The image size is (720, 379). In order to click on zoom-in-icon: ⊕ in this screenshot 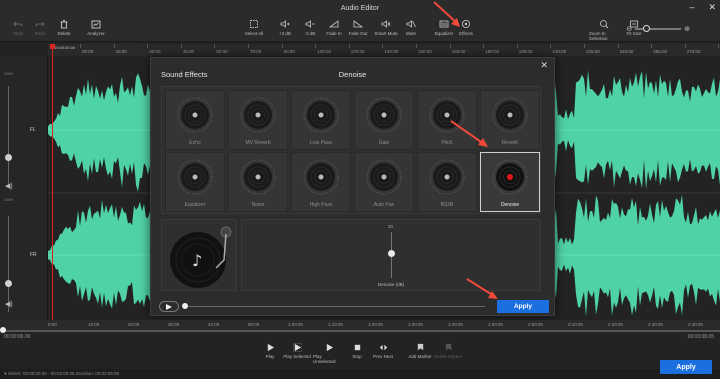, I will do `click(687, 29)`.